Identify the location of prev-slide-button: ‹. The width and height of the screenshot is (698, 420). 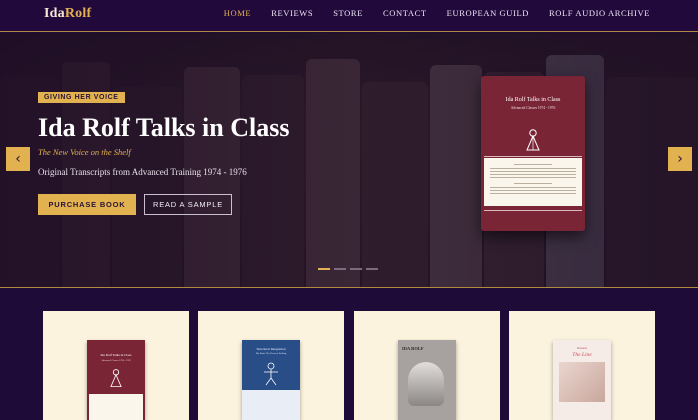
(18, 159).